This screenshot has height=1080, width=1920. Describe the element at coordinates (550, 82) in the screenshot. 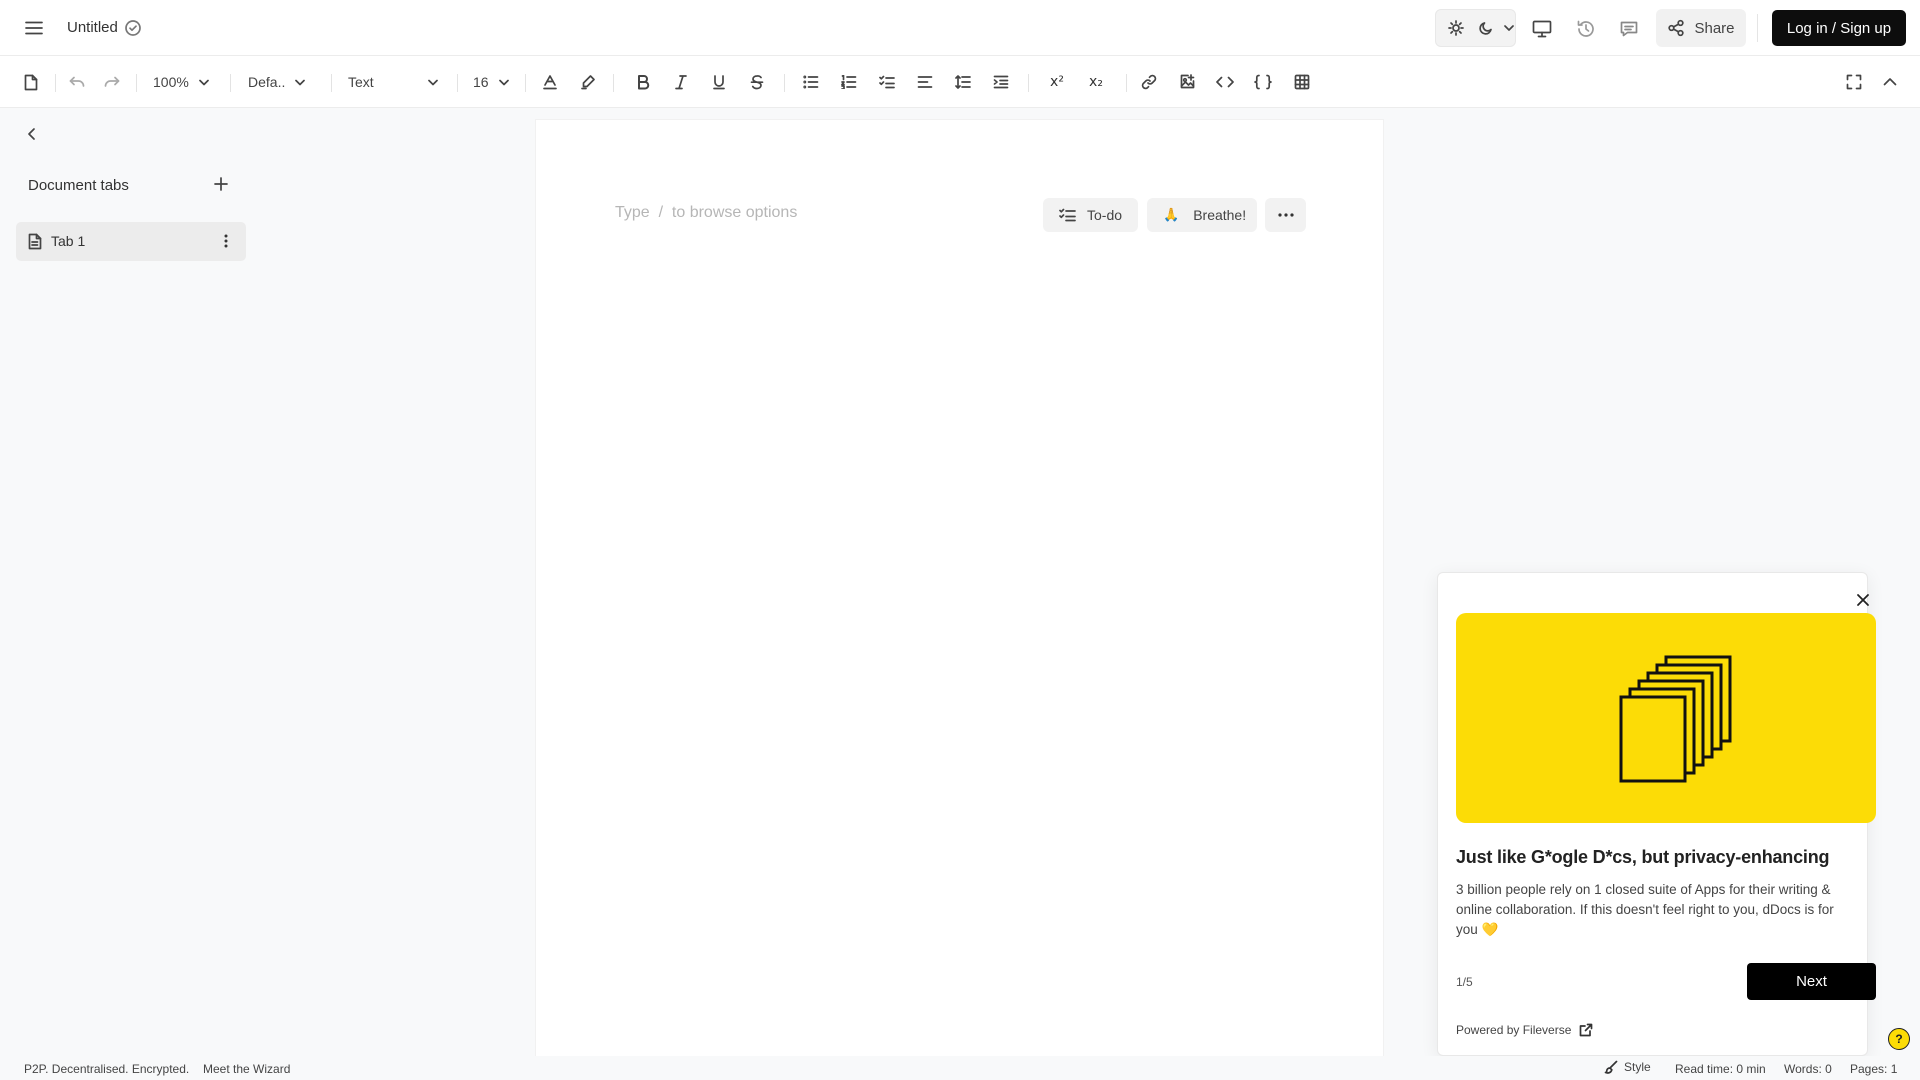

I see `text-color-icon` at that location.